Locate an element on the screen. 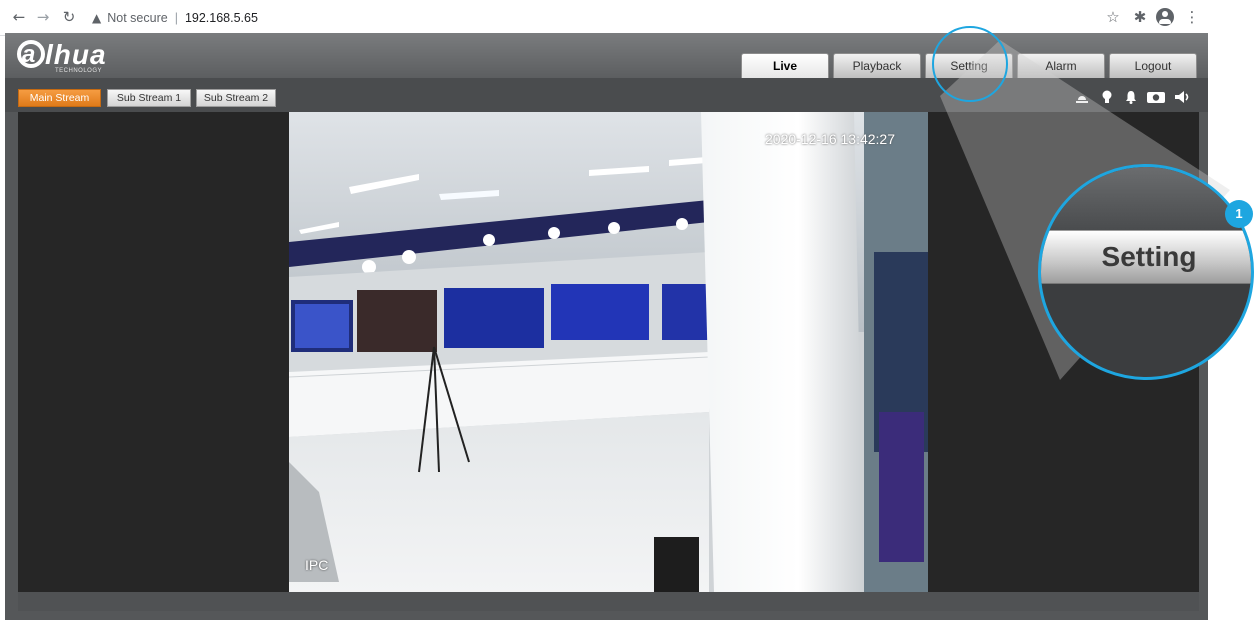 This screenshot has height=620, width=1255. account-icon is located at coordinates (1165, 17).